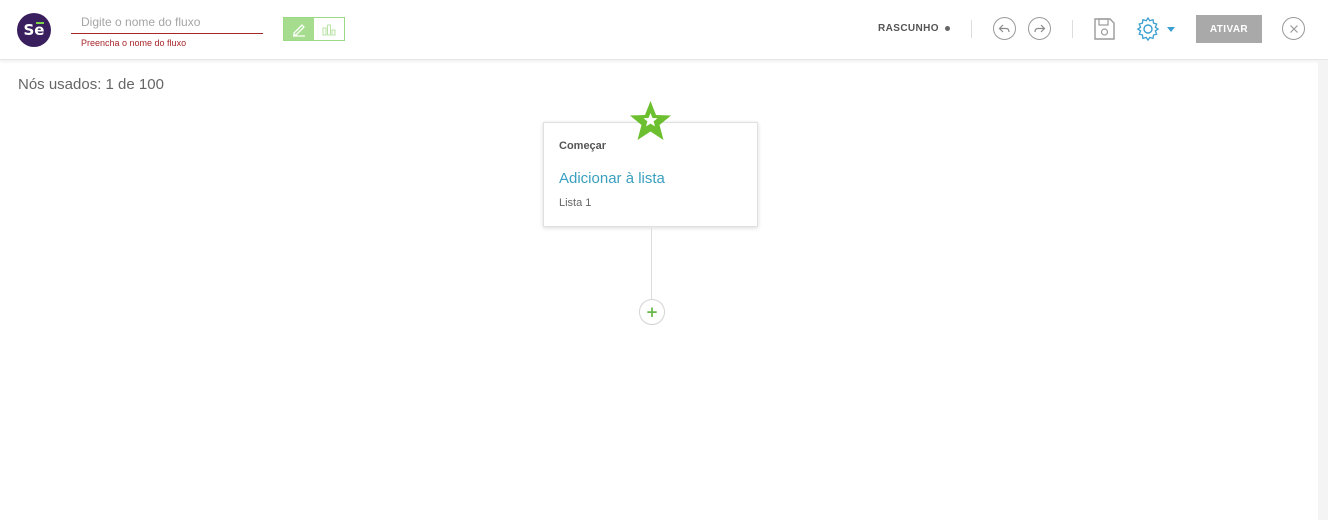  I want to click on undo-icon, so click(1004, 28).